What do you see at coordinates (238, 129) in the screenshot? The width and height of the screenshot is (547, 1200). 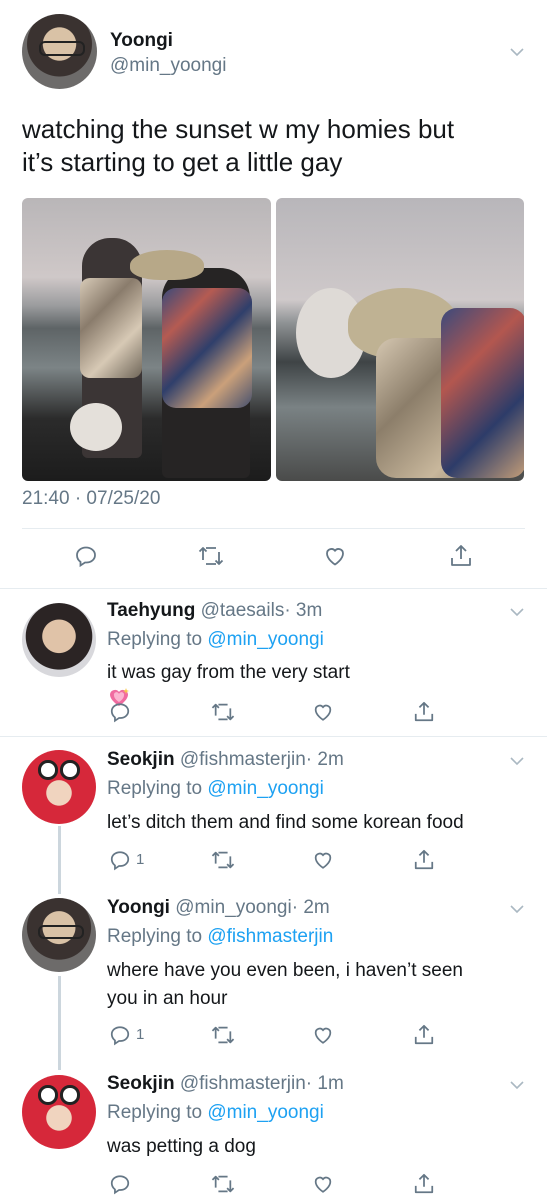 I see `tweet-text-line: watching the sunset w my homies but` at bounding box center [238, 129].